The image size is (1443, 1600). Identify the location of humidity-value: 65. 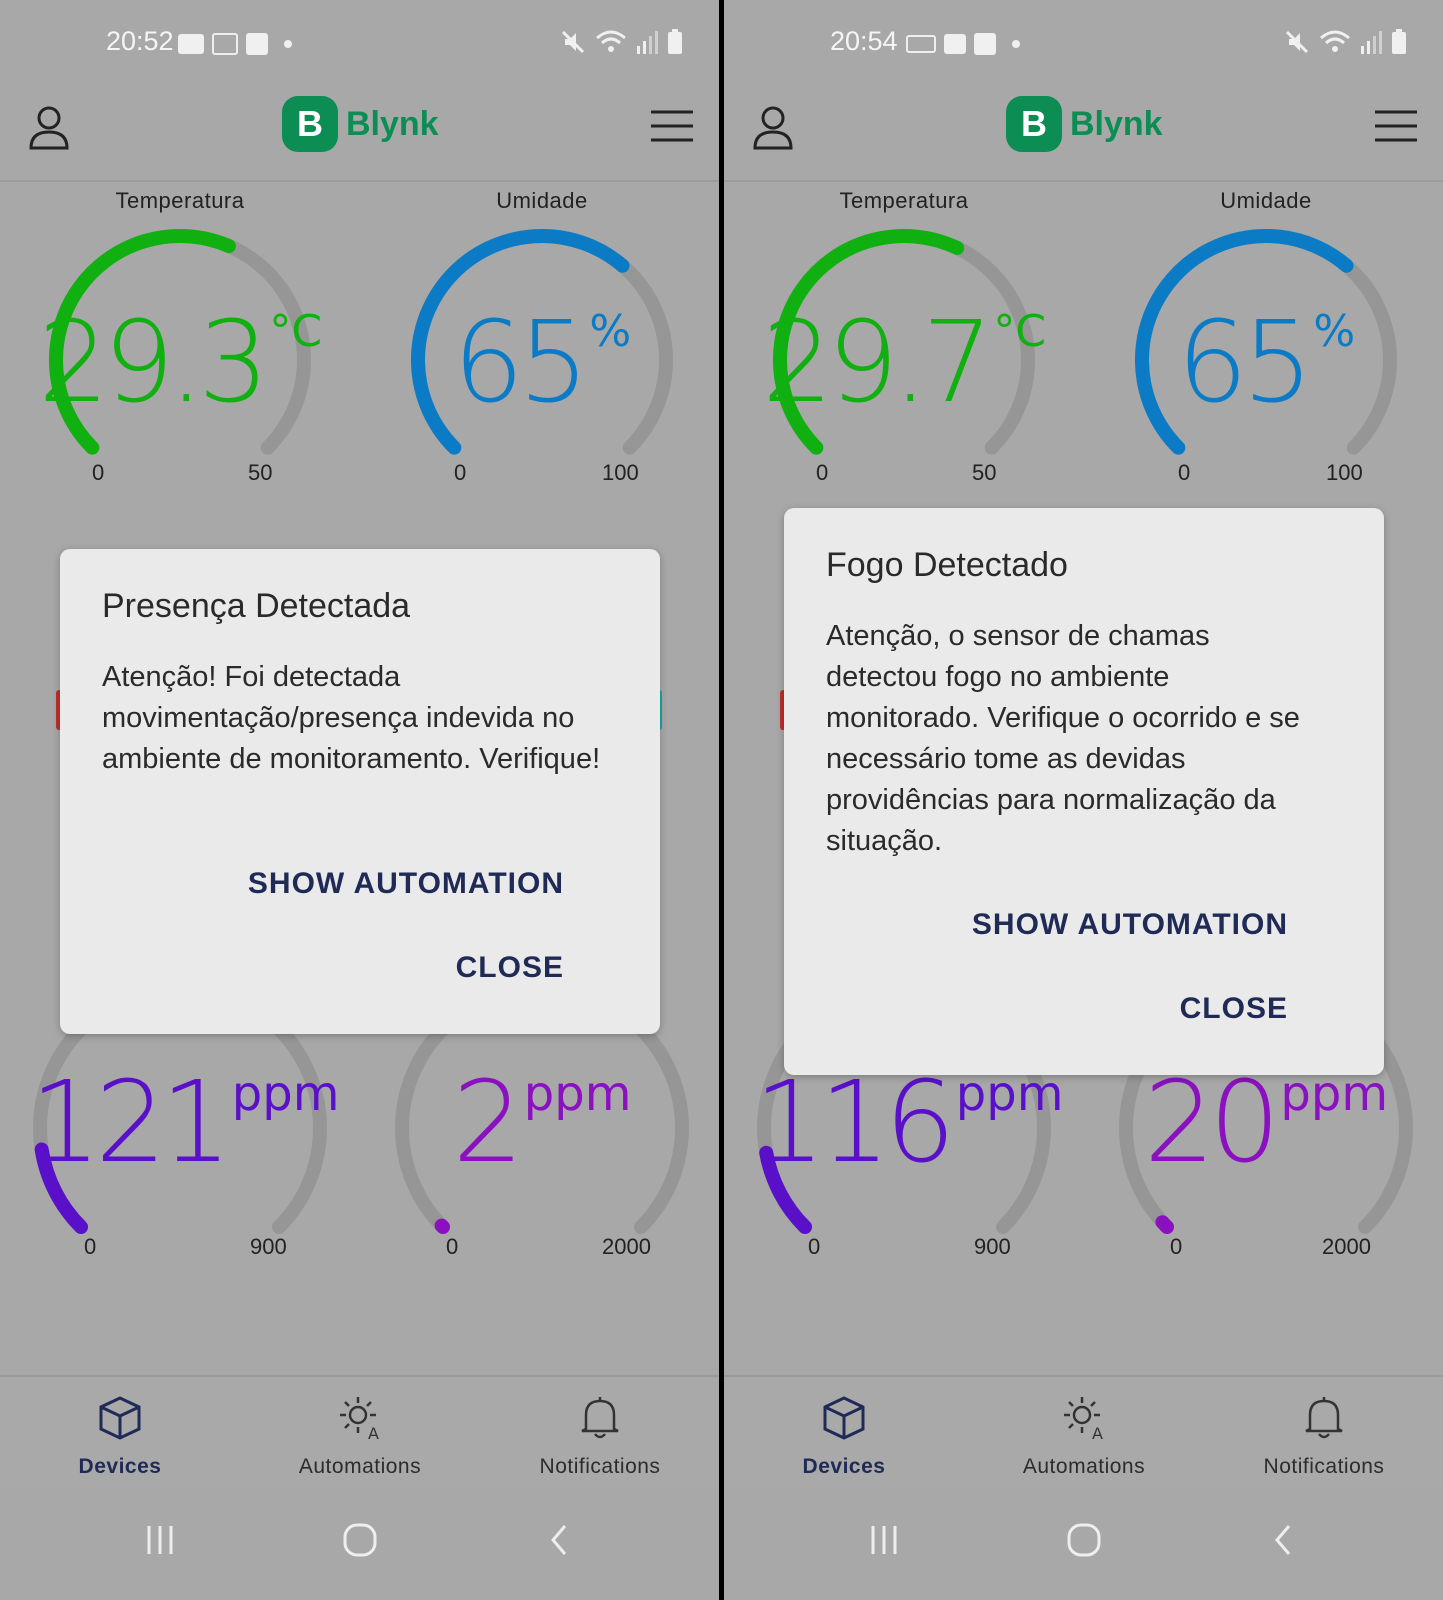
(520, 363).